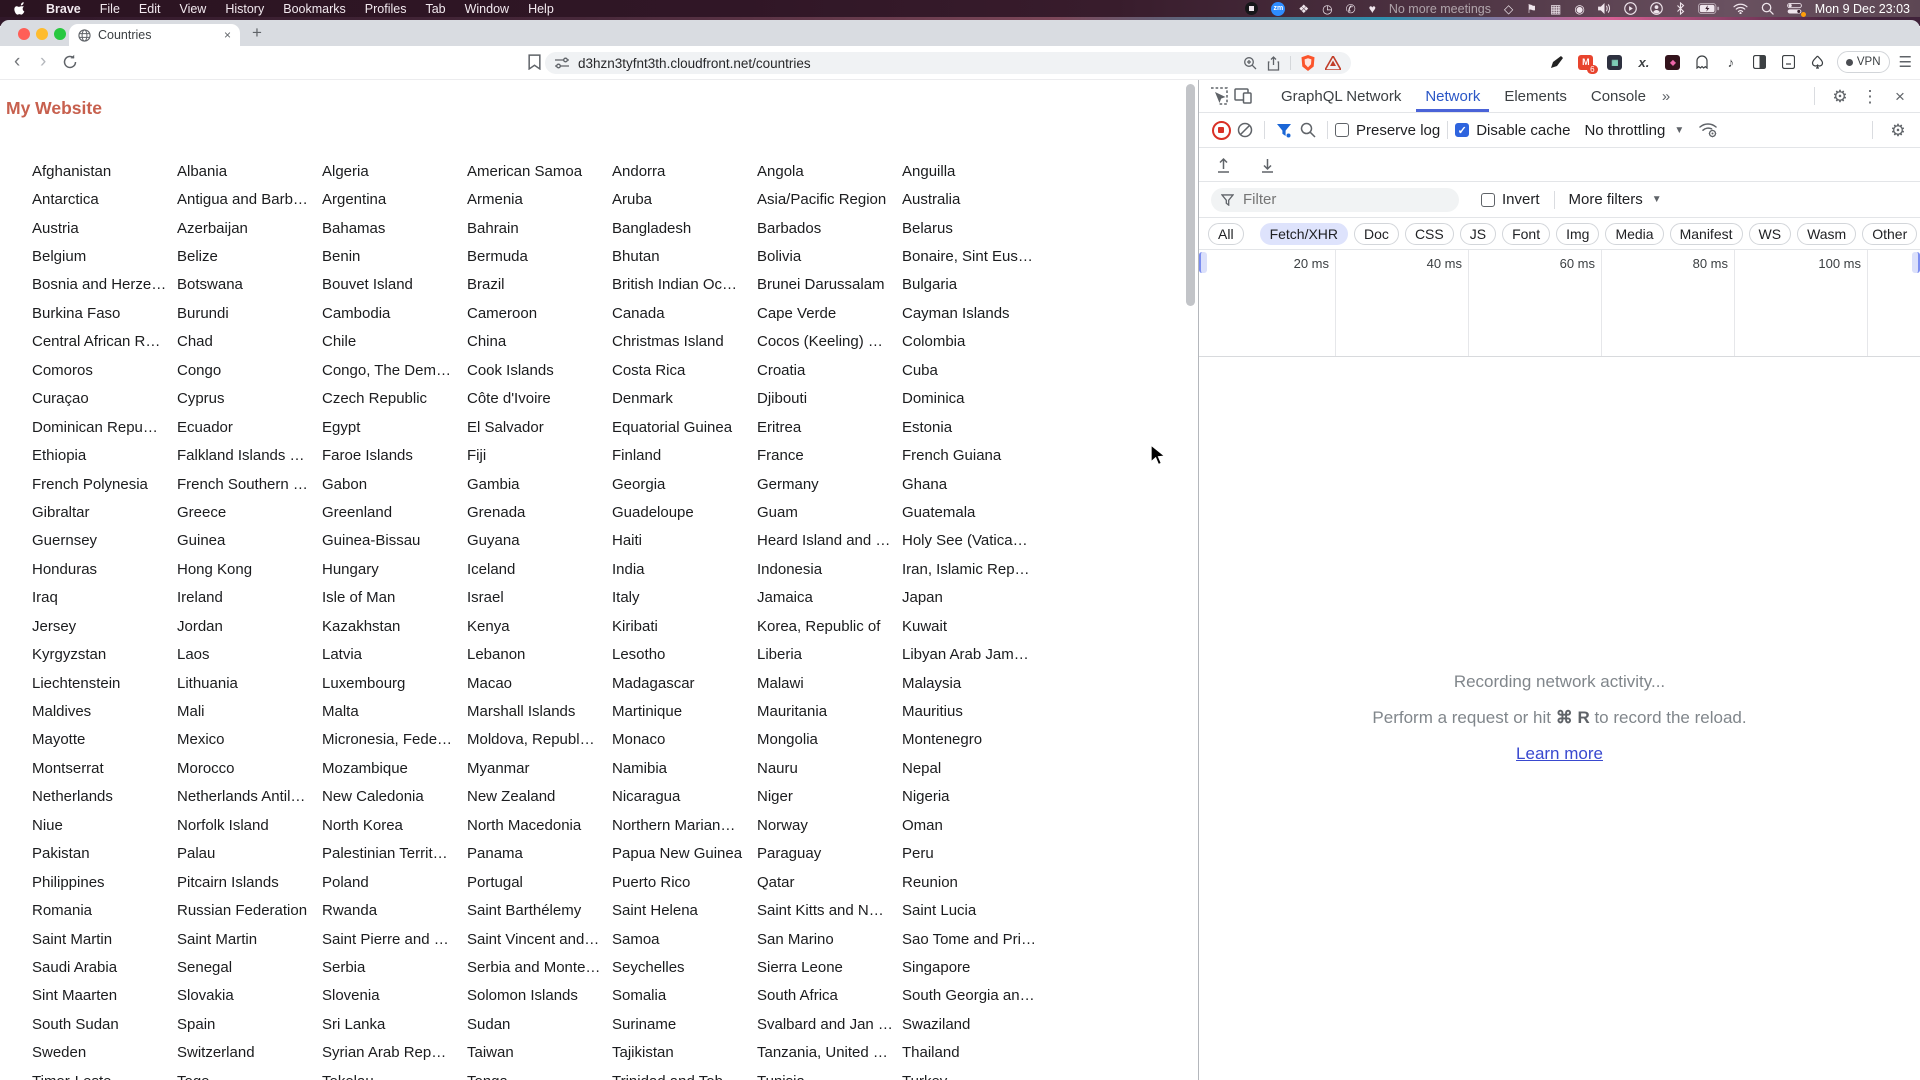  What do you see at coordinates (1273, 63) in the screenshot?
I see `share-icon` at bounding box center [1273, 63].